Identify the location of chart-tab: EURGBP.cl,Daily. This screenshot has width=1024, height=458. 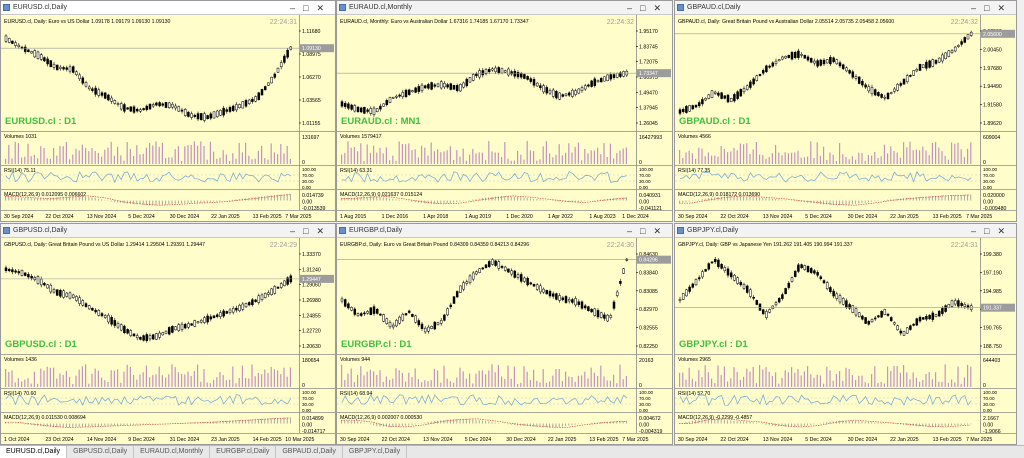
(243, 452).